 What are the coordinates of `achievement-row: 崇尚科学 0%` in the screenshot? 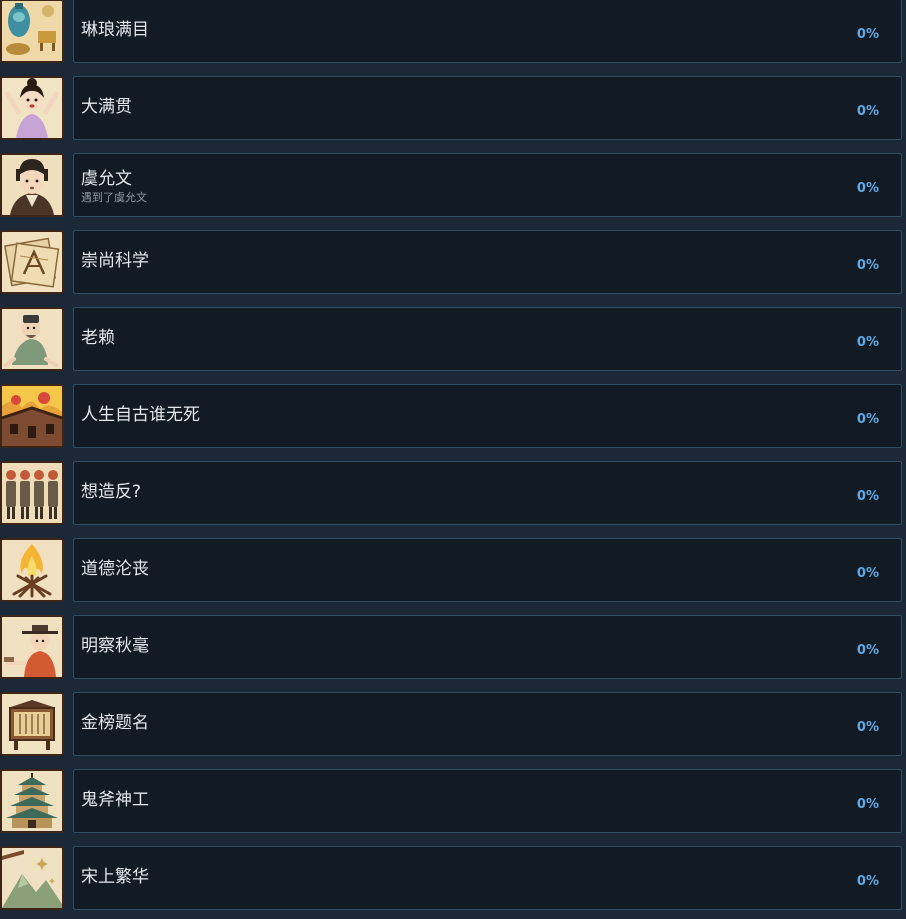 It's located at (453, 264).